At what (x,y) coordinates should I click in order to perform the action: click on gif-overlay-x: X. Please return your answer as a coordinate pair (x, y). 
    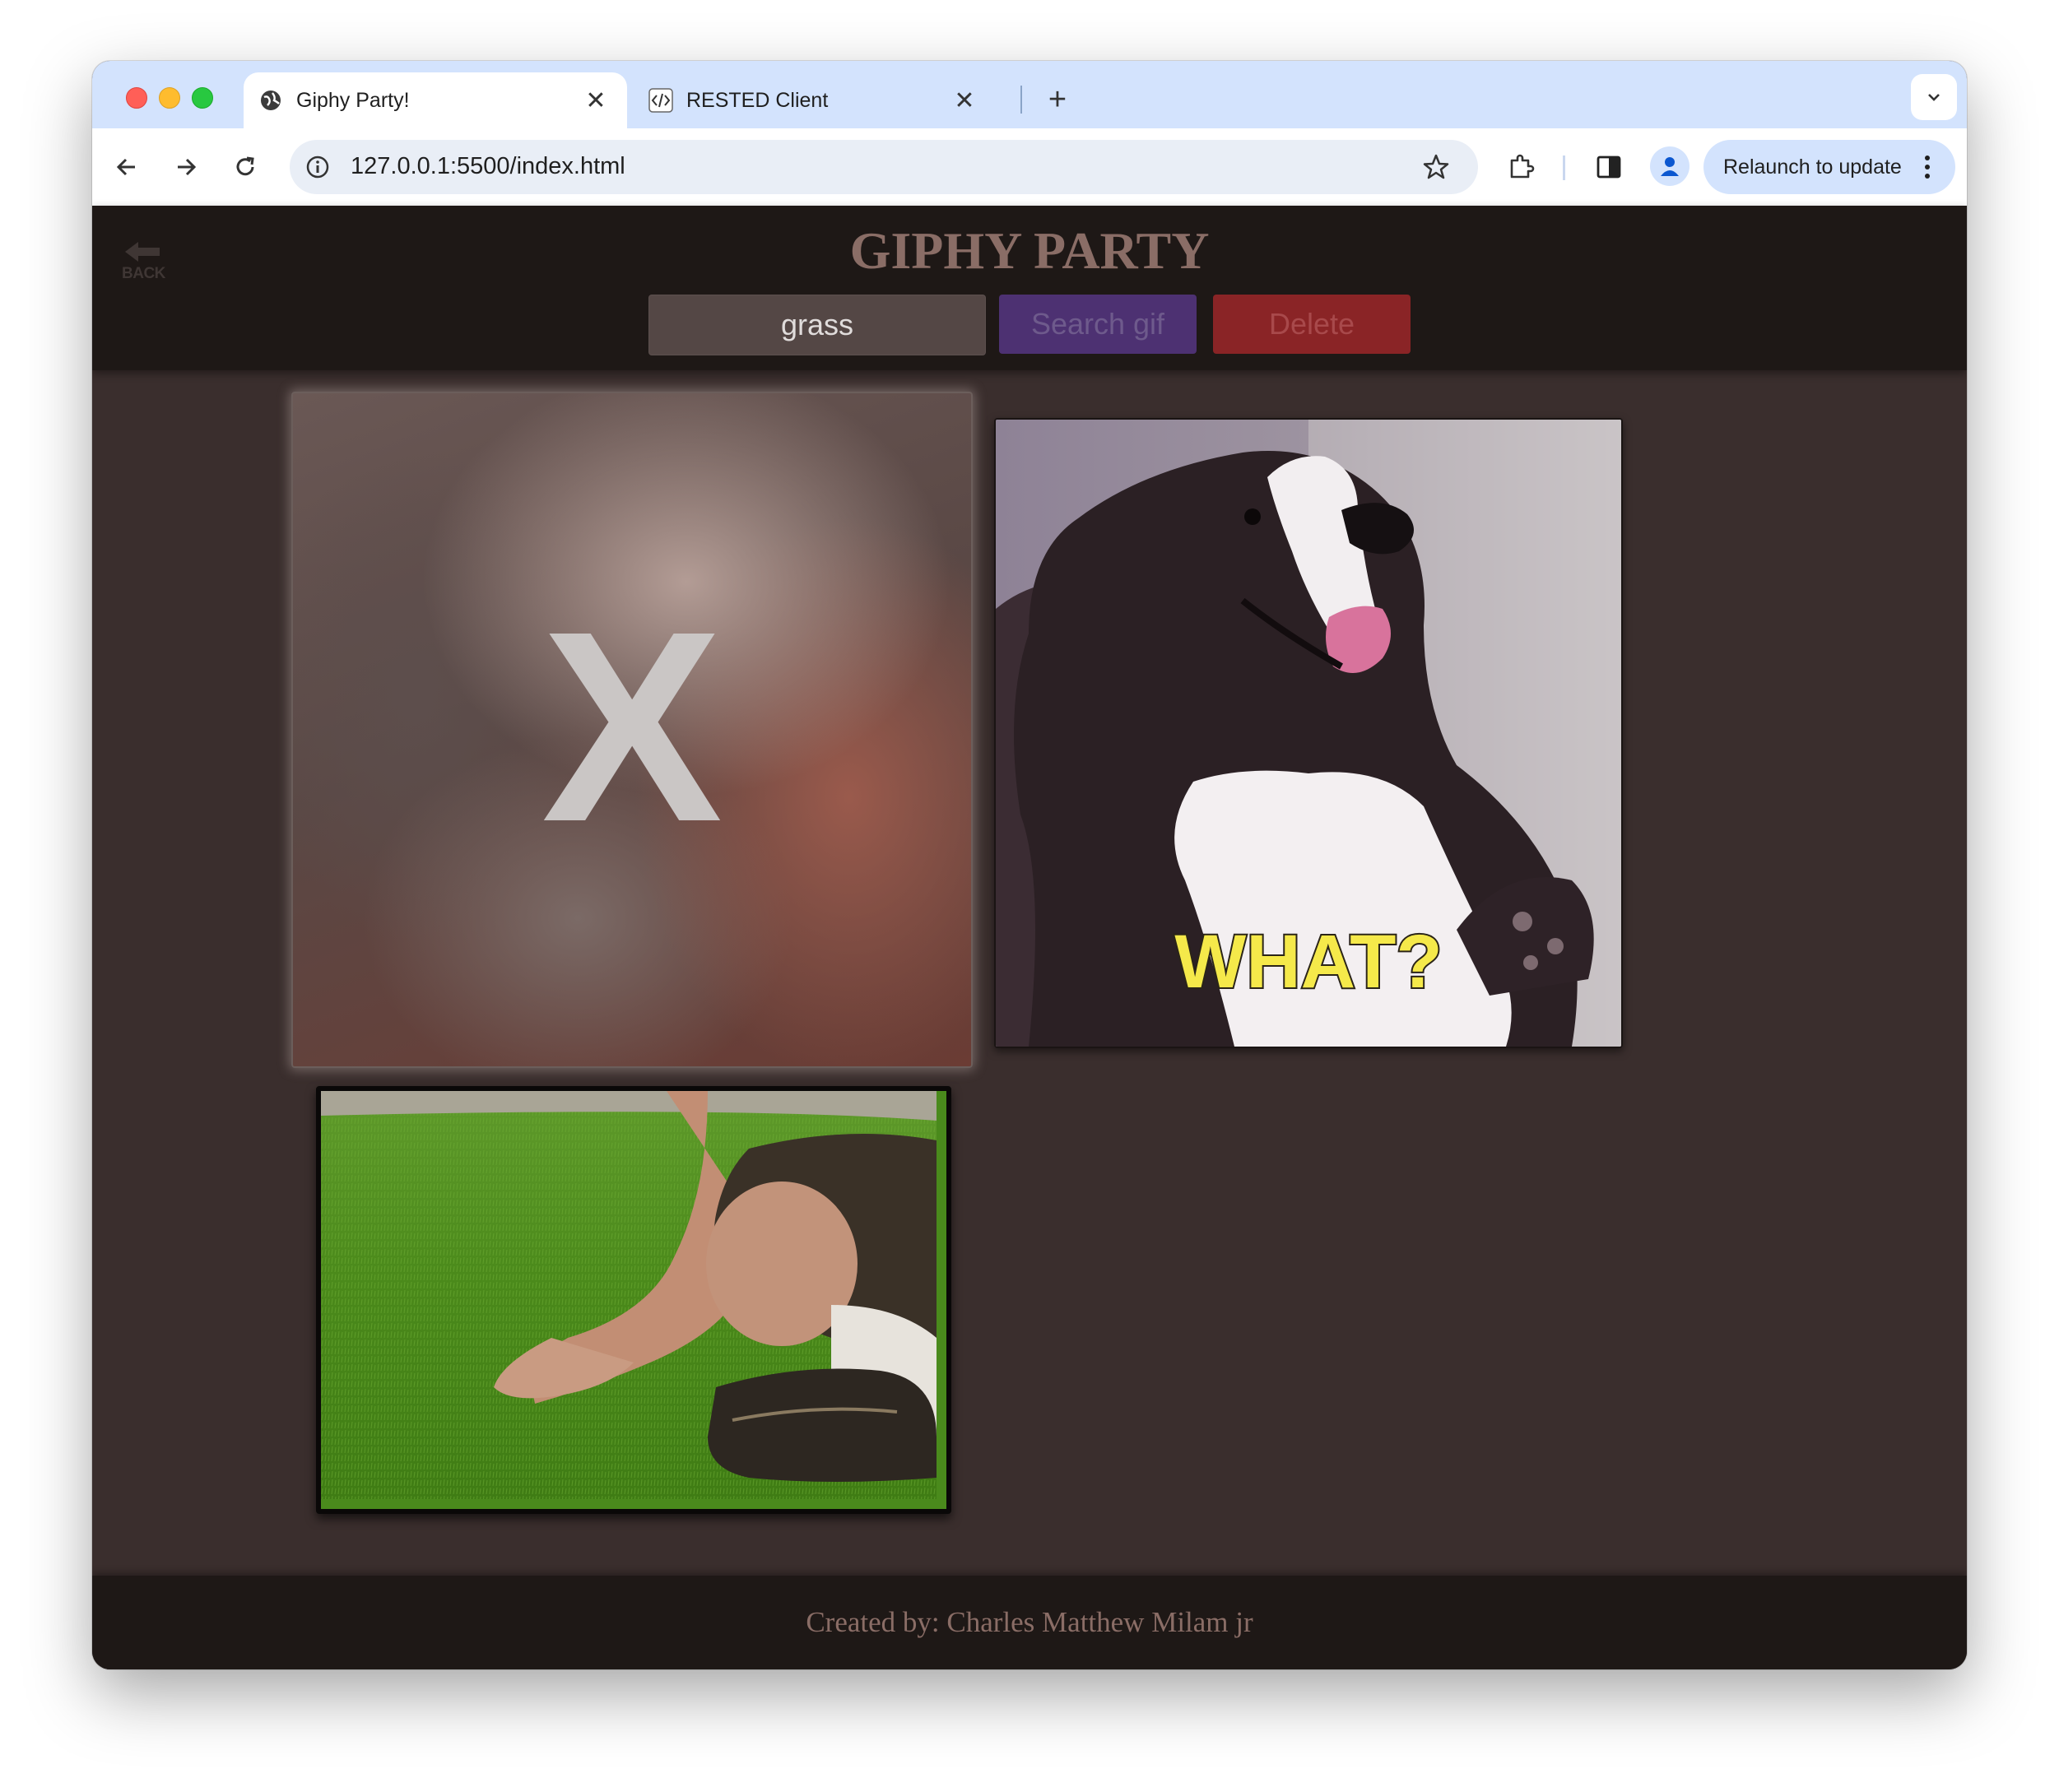
    Looking at the image, I should click on (632, 726).